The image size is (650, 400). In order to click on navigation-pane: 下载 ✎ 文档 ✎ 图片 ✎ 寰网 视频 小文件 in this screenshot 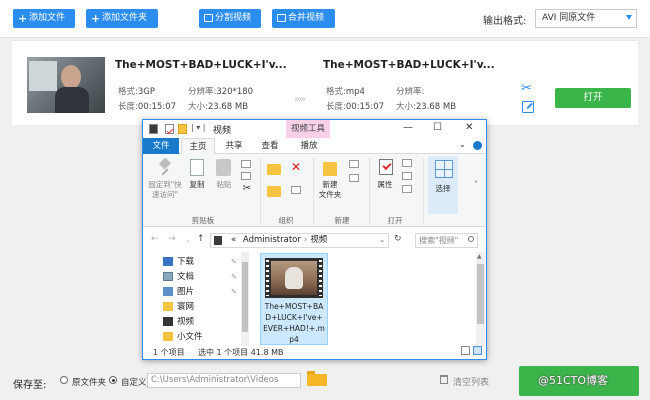, I will do `click(198, 298)`.